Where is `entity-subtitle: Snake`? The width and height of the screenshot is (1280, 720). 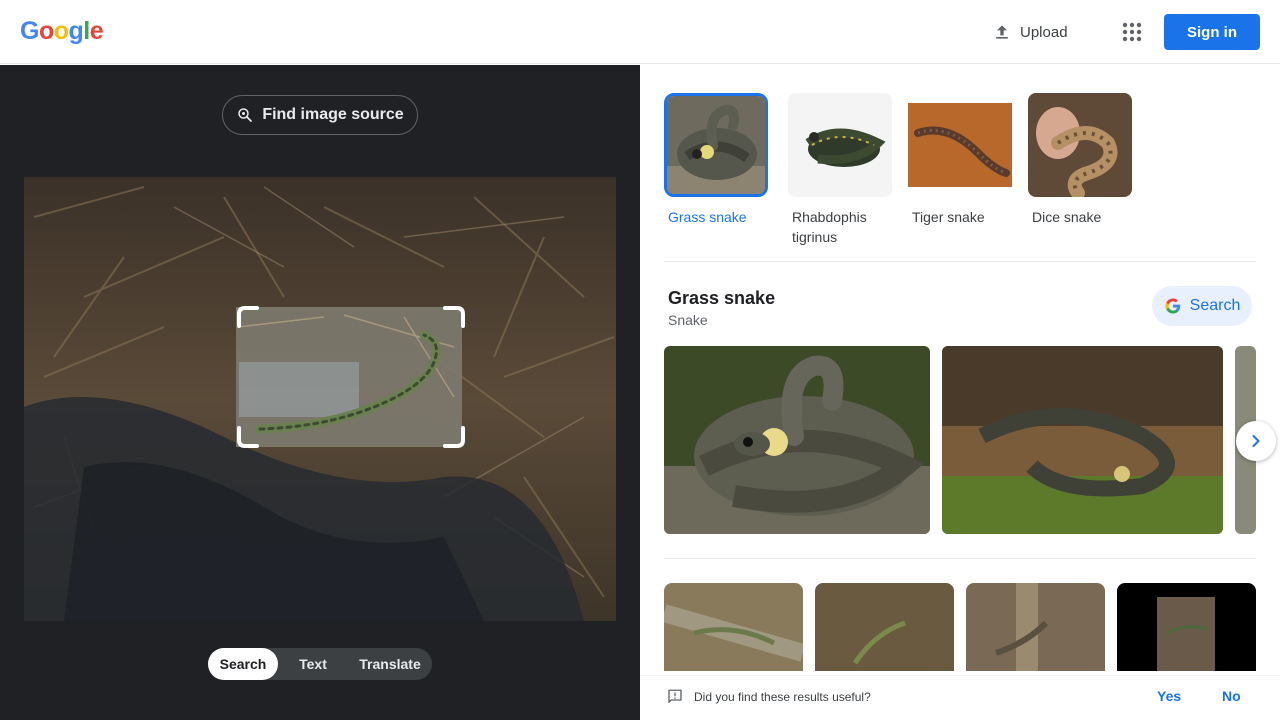 entity-subtitle: Snake is located at coordinates (688, 320).